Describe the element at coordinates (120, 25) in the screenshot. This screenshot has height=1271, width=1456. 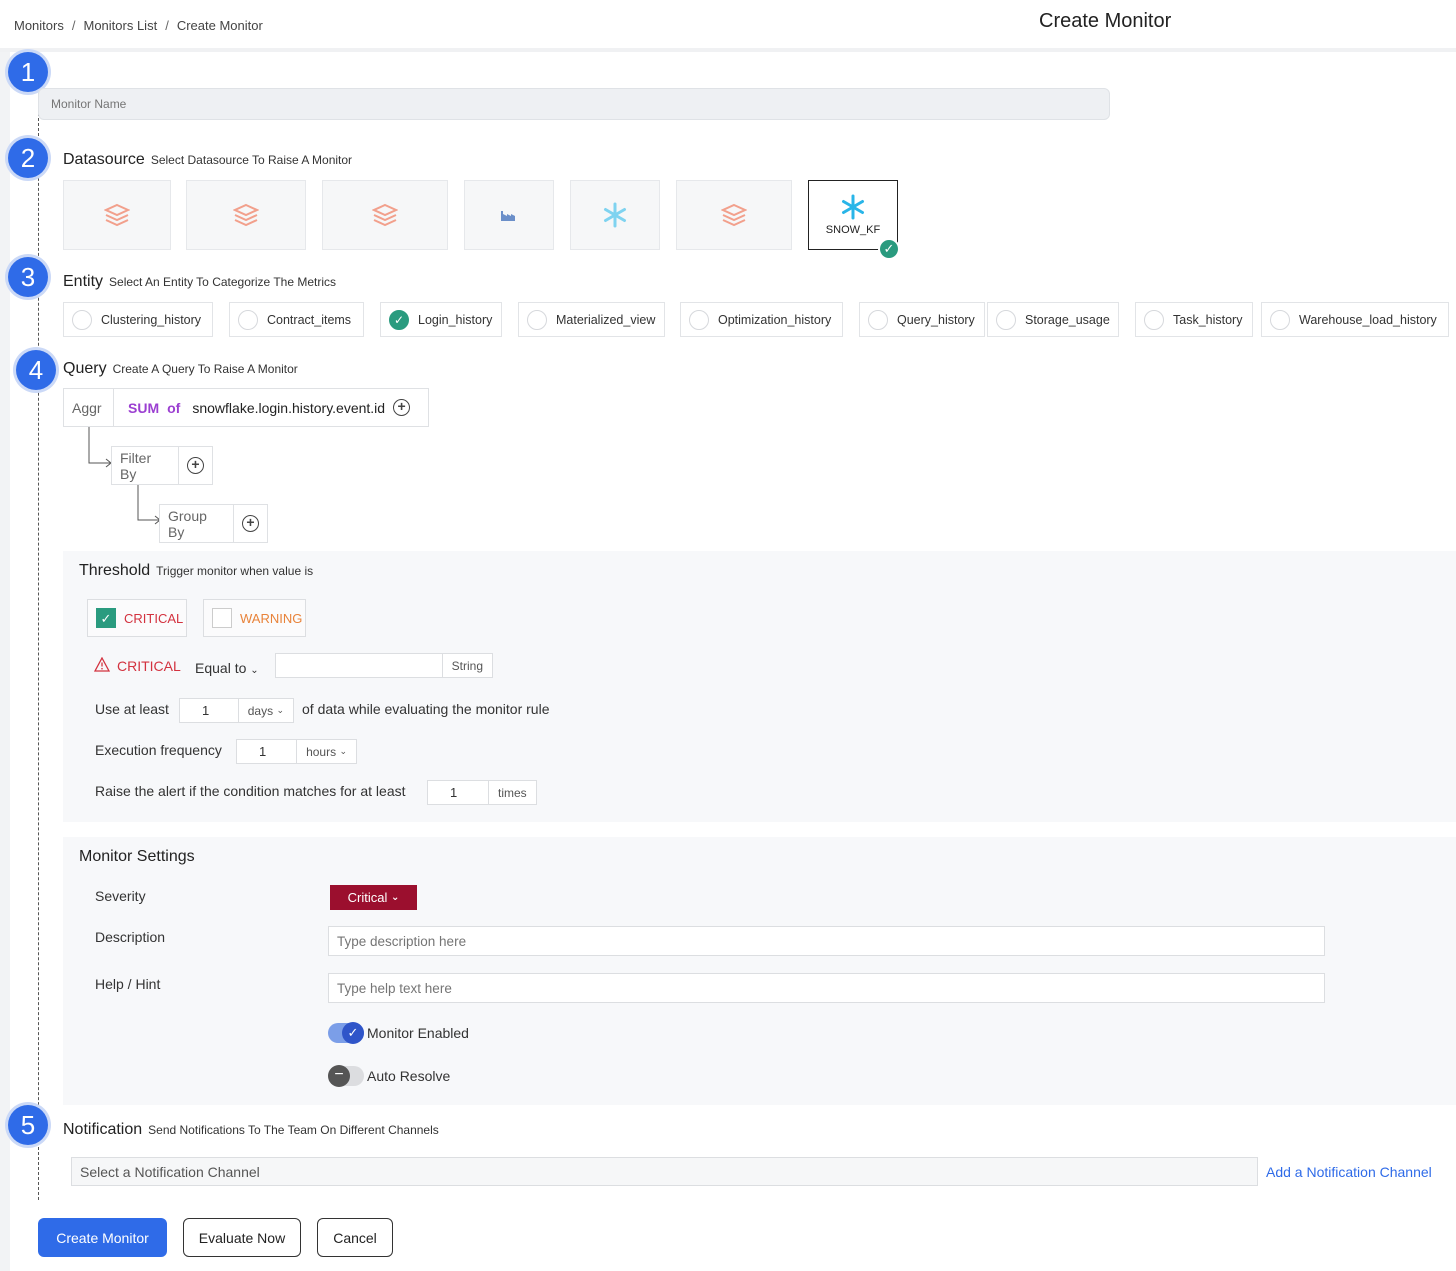
I see `breadcrumb-monitors-list: Monitors List` at that location.